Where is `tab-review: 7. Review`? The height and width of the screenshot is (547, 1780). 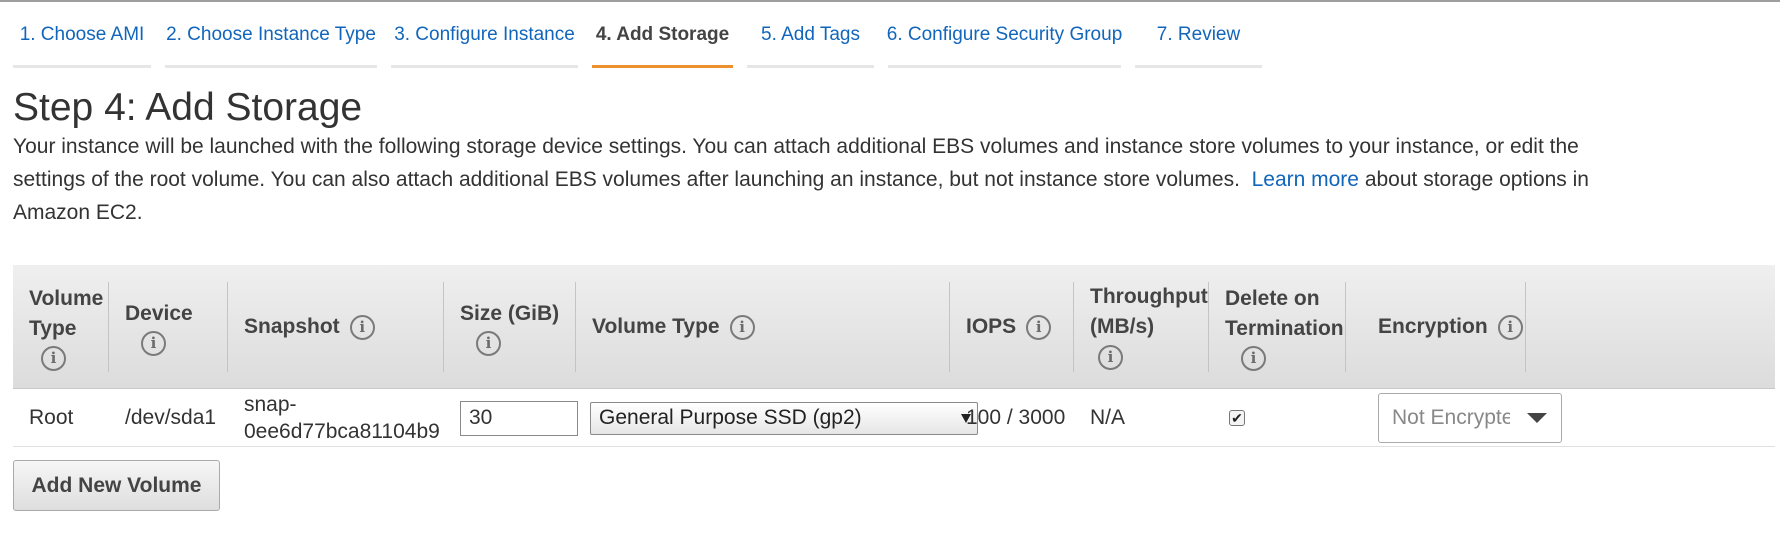 tab-review: 7. Review is located at coordinates (1198, 35).